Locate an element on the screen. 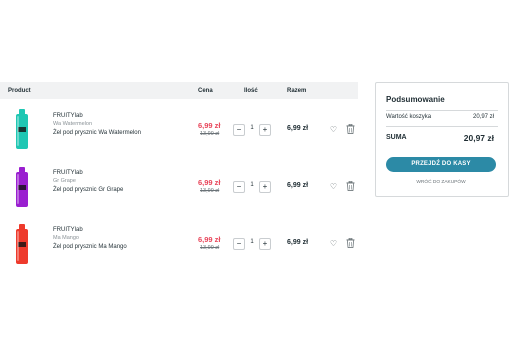 This screenshot has height=340, width=510. product-variant: Gr Grape is located at coordinates (64, 181).